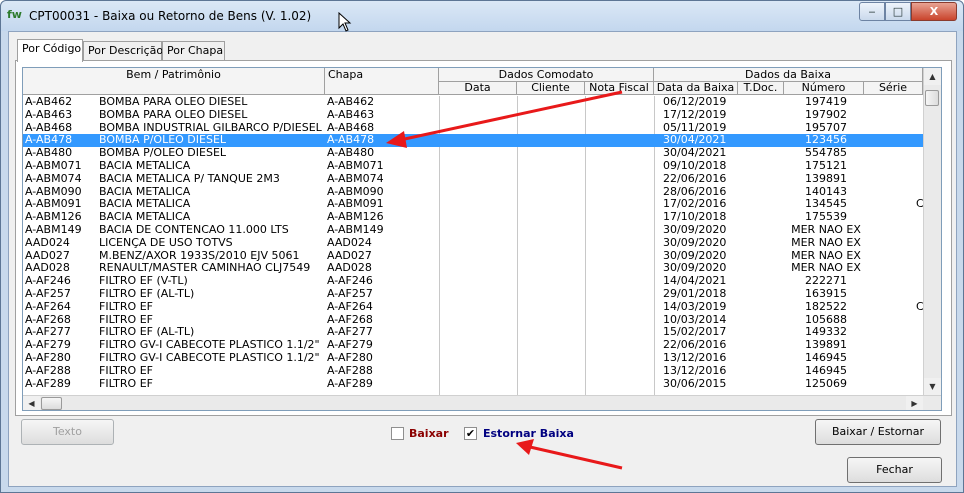 The height and width of the screenshot is (493, 964). What do you see at coordinates (355, 230) in the screenshot?
I see `cell-chapa: A-ABM149` at bounding box center [355, 230].